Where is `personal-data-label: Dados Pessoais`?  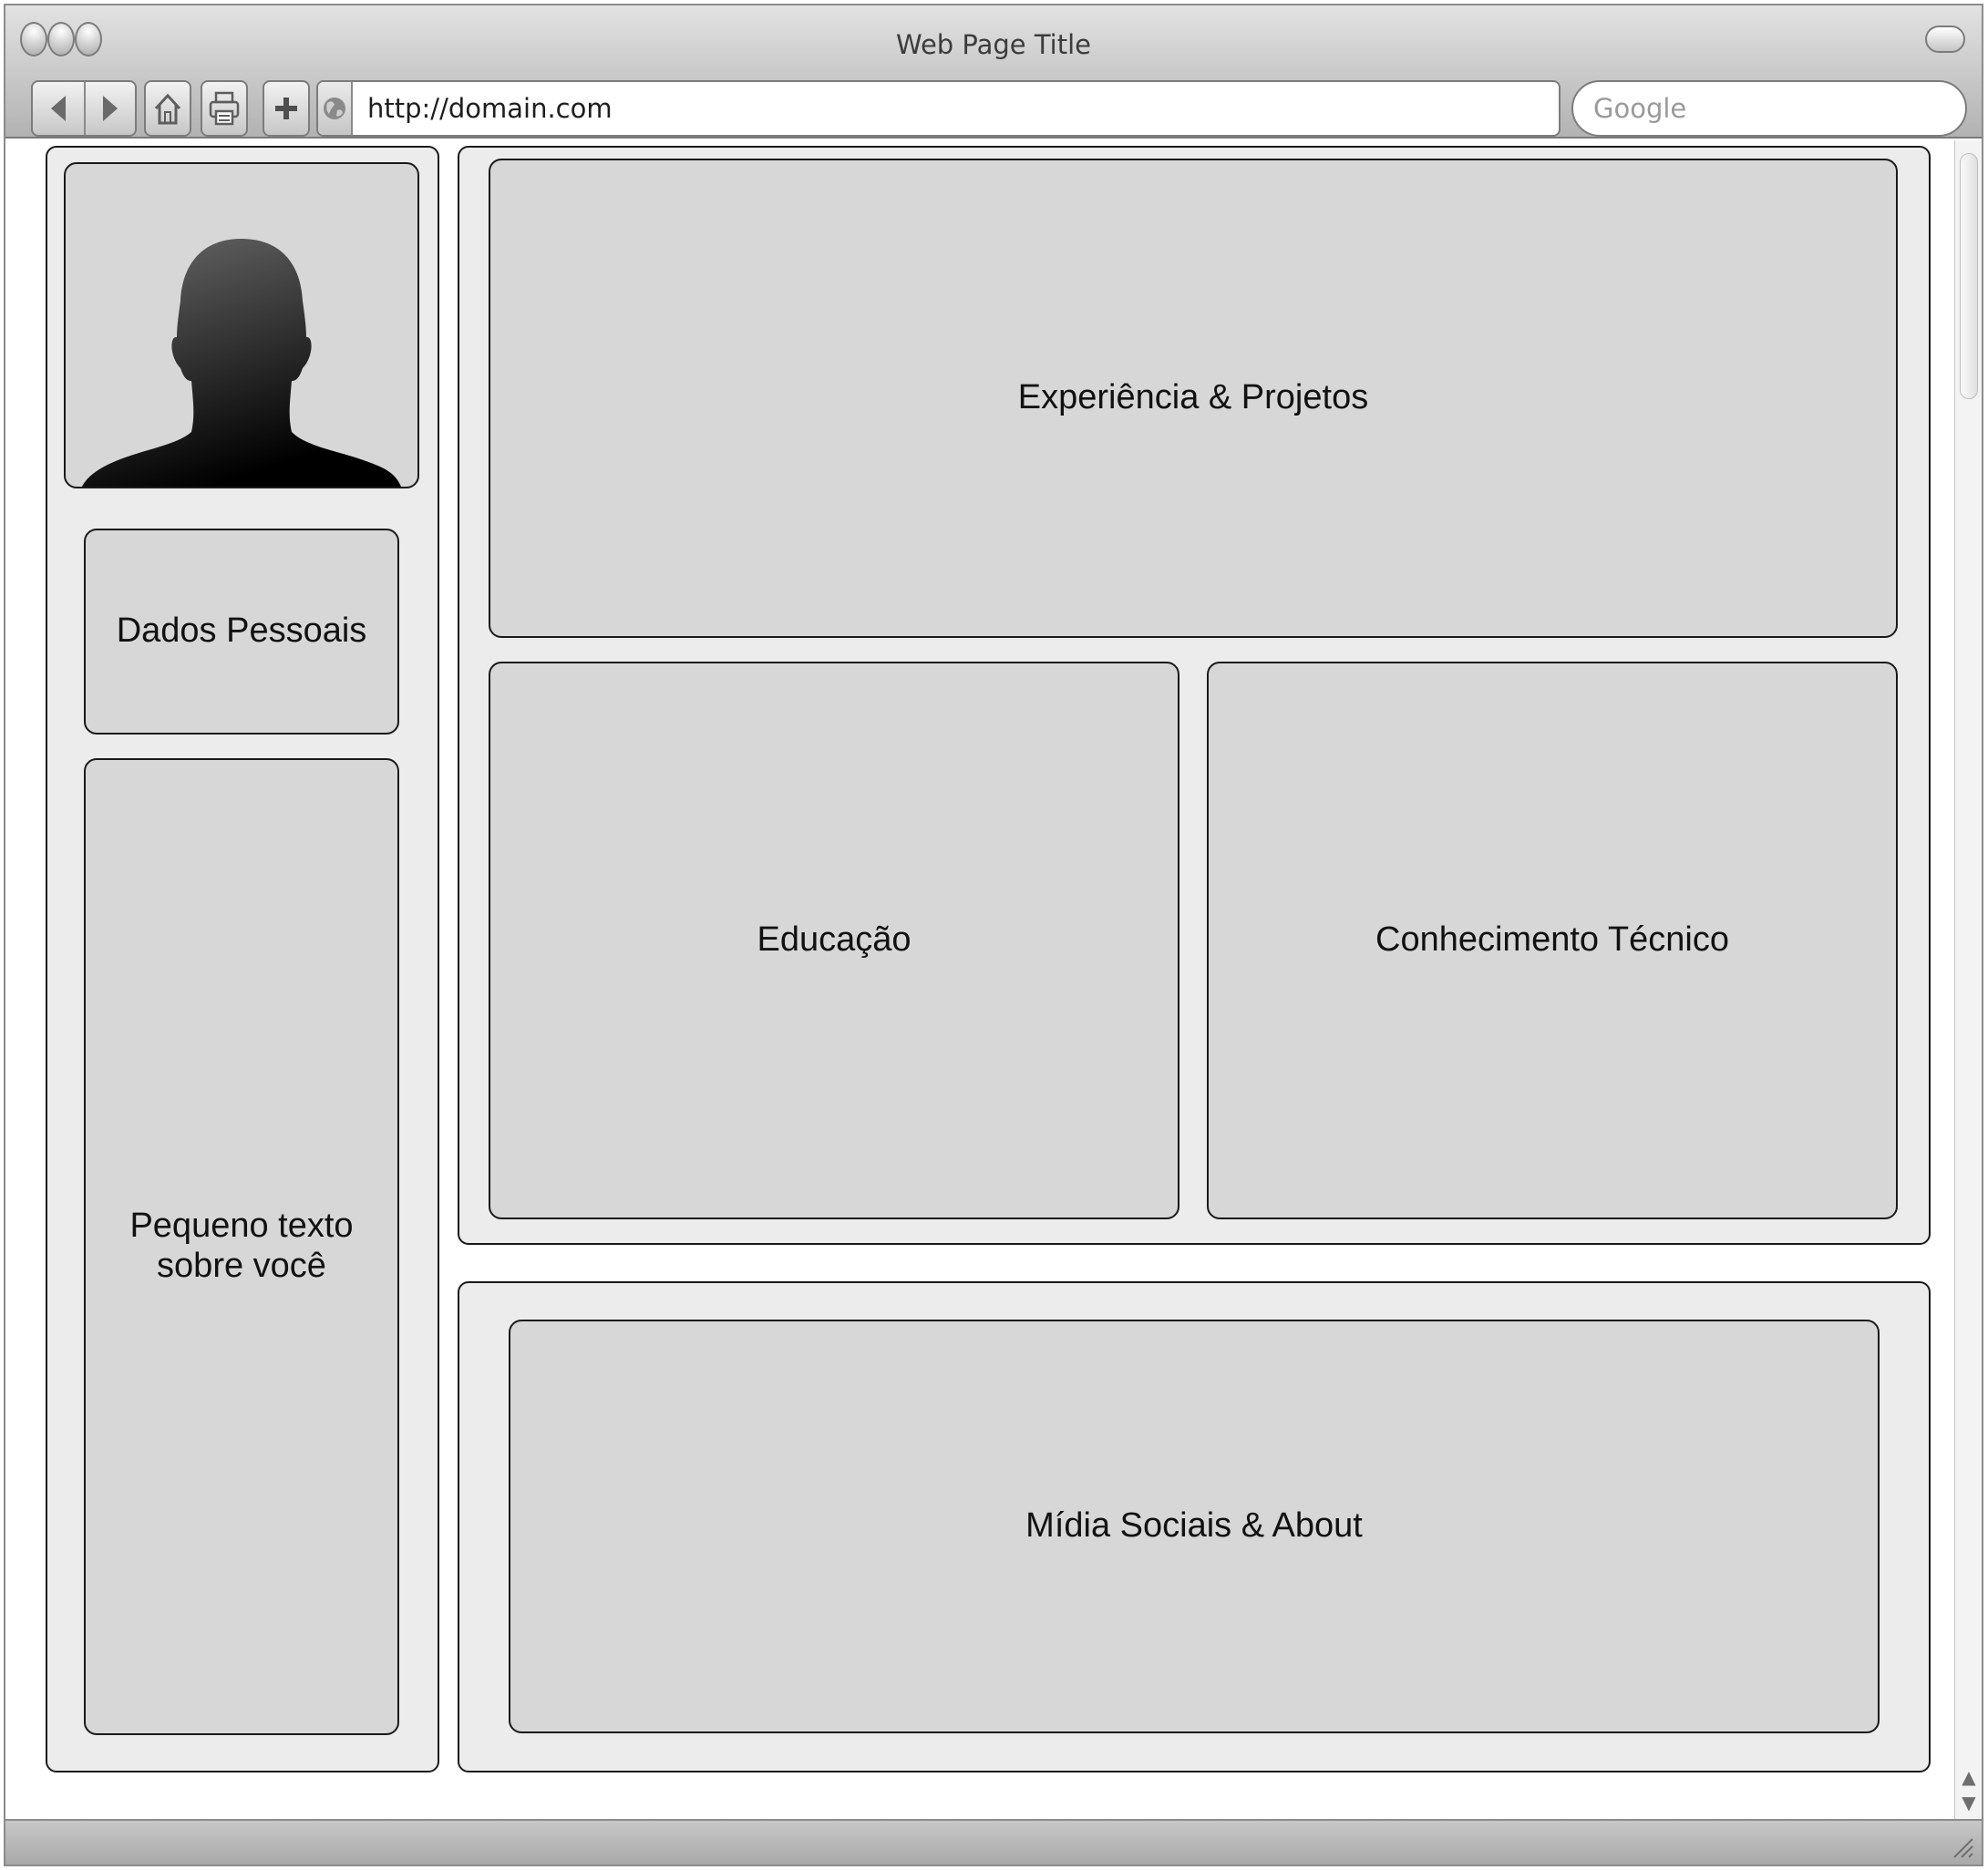 personal-data-label: Dados Pessoais is located at coordinates (242, 631).